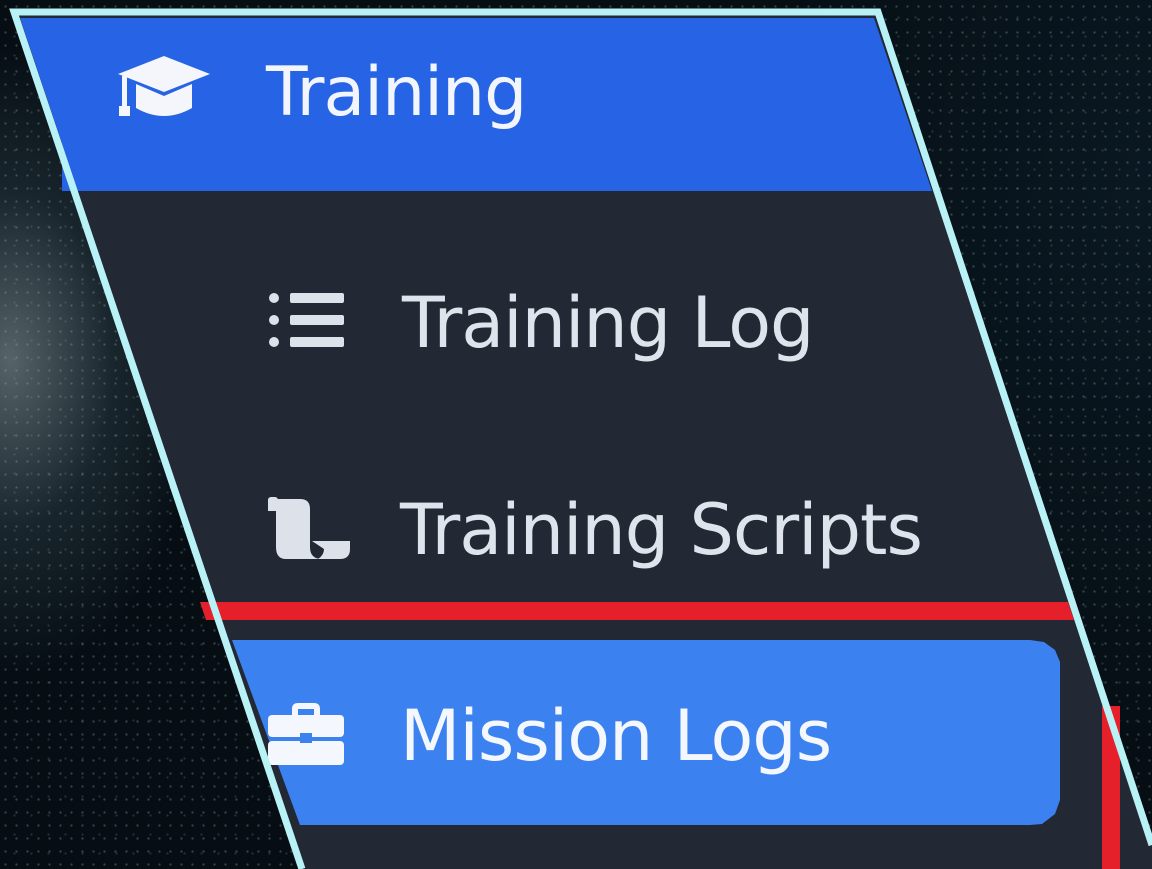 This screenshot has height=869, width=1152. I want to click on menu-item-training-log: Training Log, so click(541, 323).